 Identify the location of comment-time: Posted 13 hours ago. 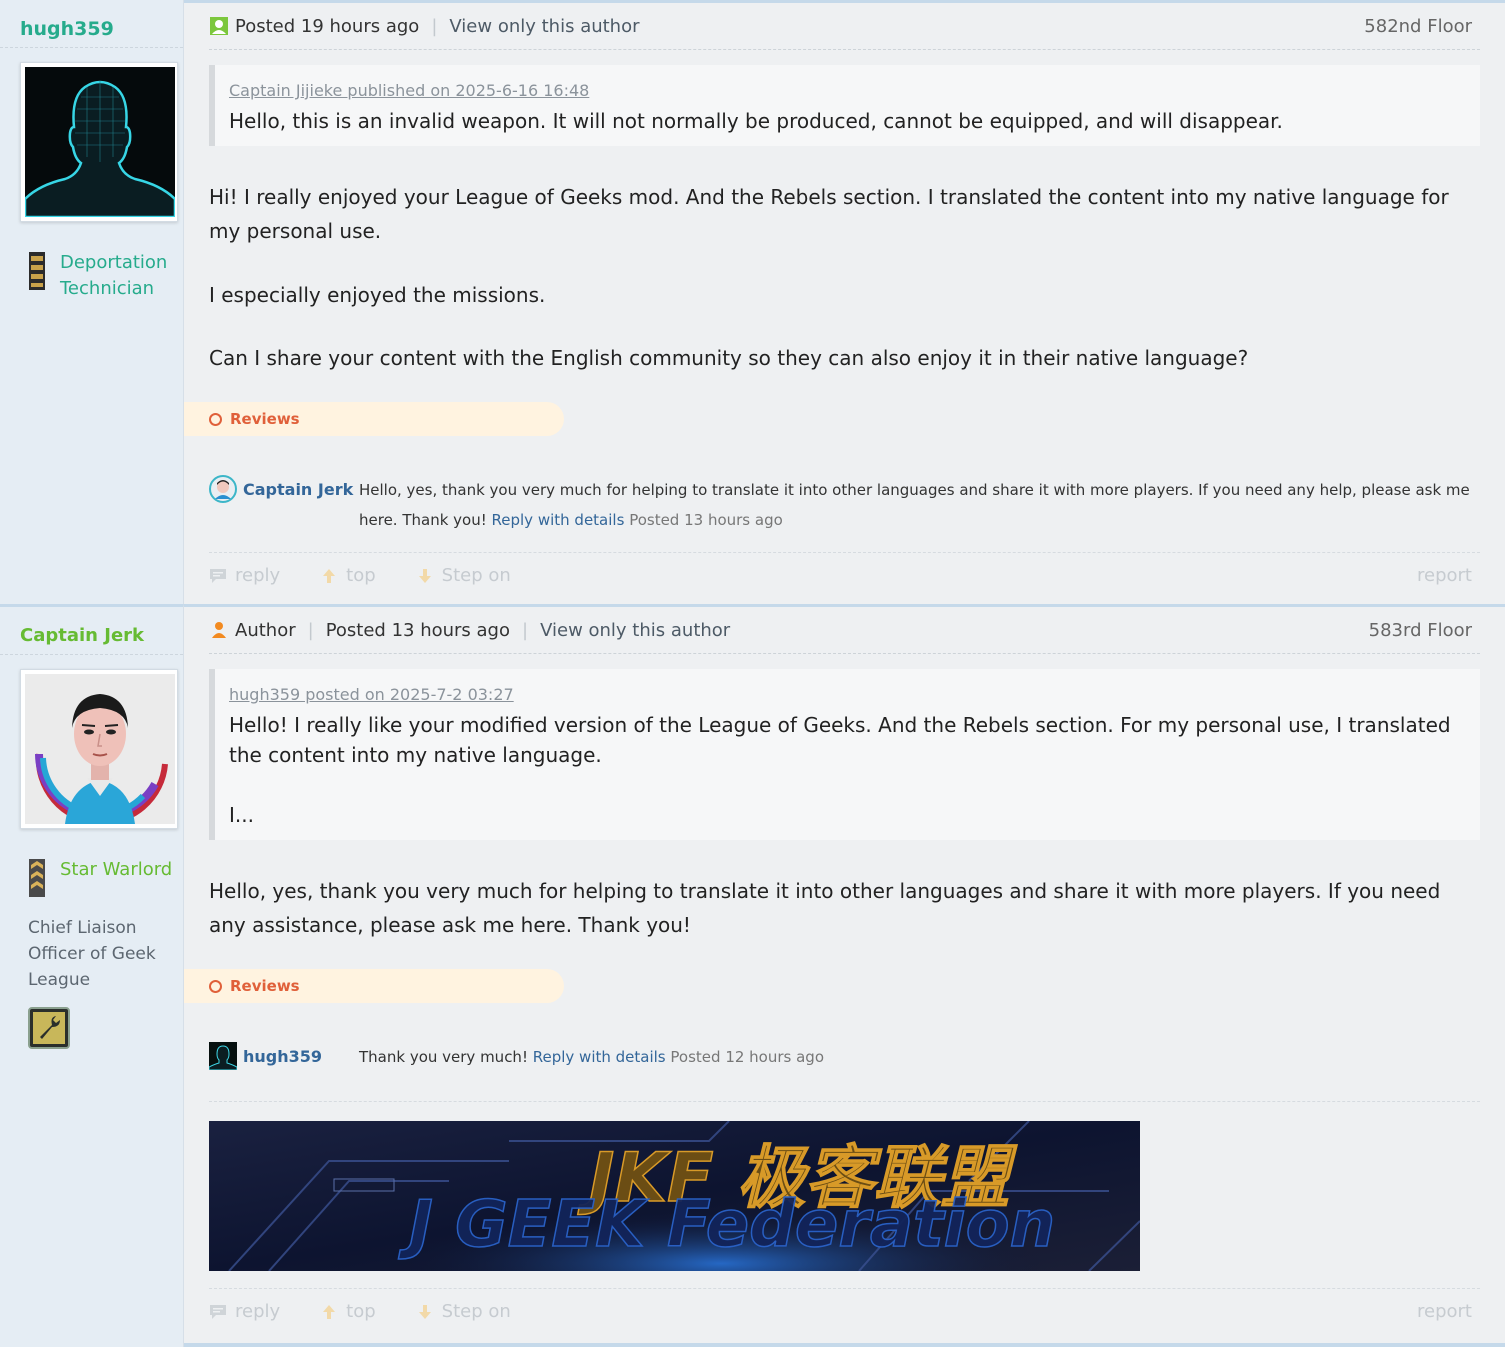
(706, 520).